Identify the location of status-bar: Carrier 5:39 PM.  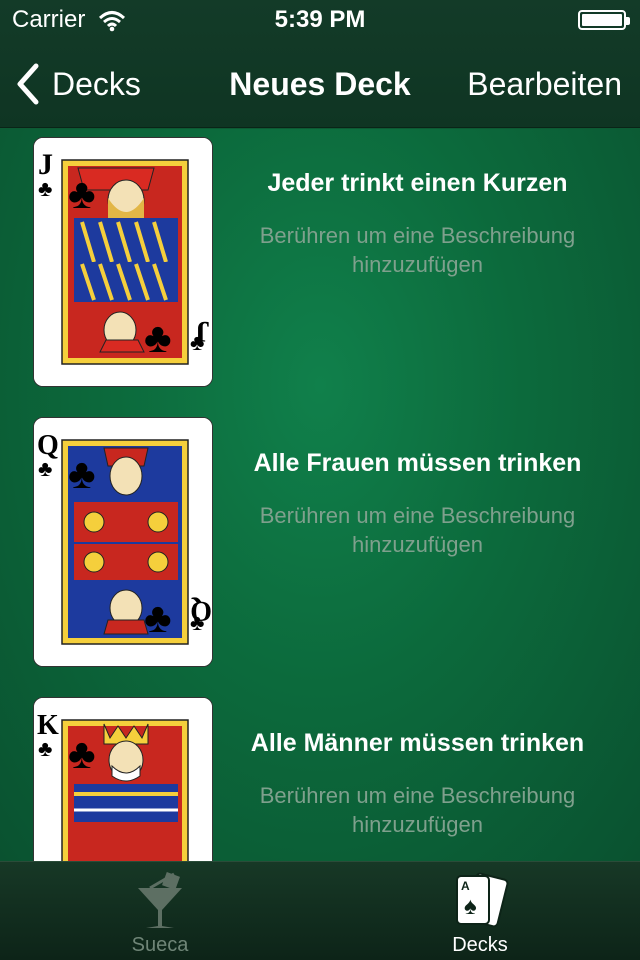
(320, 20).